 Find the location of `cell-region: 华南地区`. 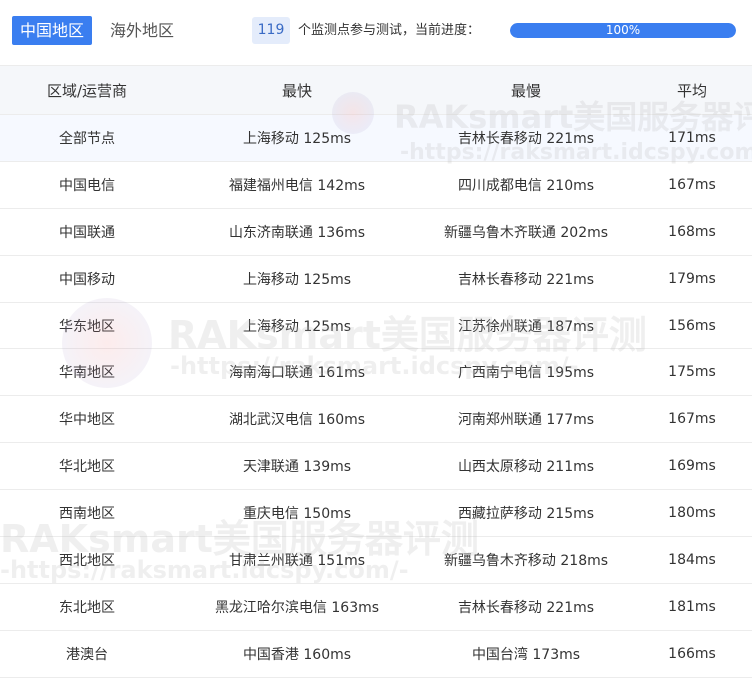

cell-region: 华南地区 is located at coordinates (87, 373).